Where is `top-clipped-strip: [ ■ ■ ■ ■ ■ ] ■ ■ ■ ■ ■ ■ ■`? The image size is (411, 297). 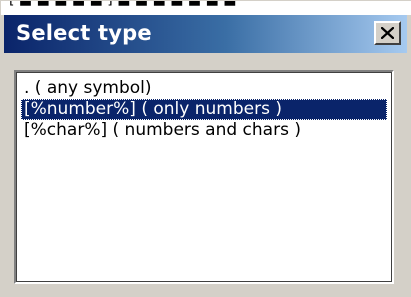 top-clipped-strip: [ ■ ■ ■ ■ ■ ] ■ ■ ■ ■ ■ ■ ■ is located at coordinates (206, 8).